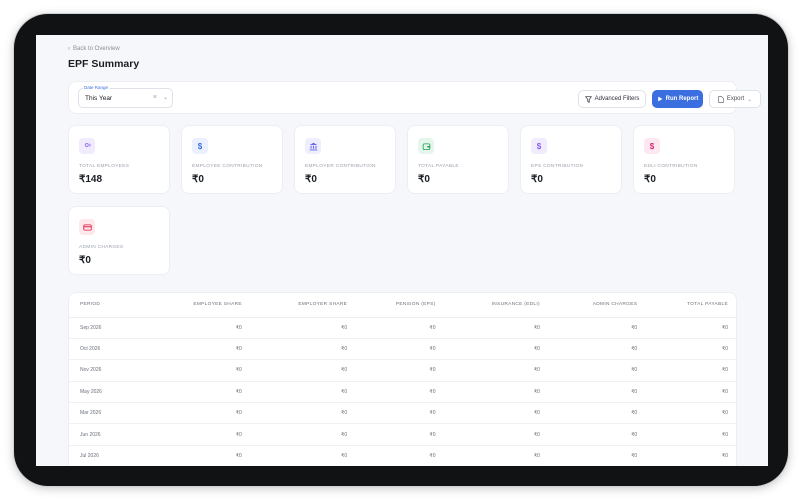  What do you see at coordinates (107, 349) in the screenshot?
I see `period-cell: Oct 2026` at bounding box center [107, 349].